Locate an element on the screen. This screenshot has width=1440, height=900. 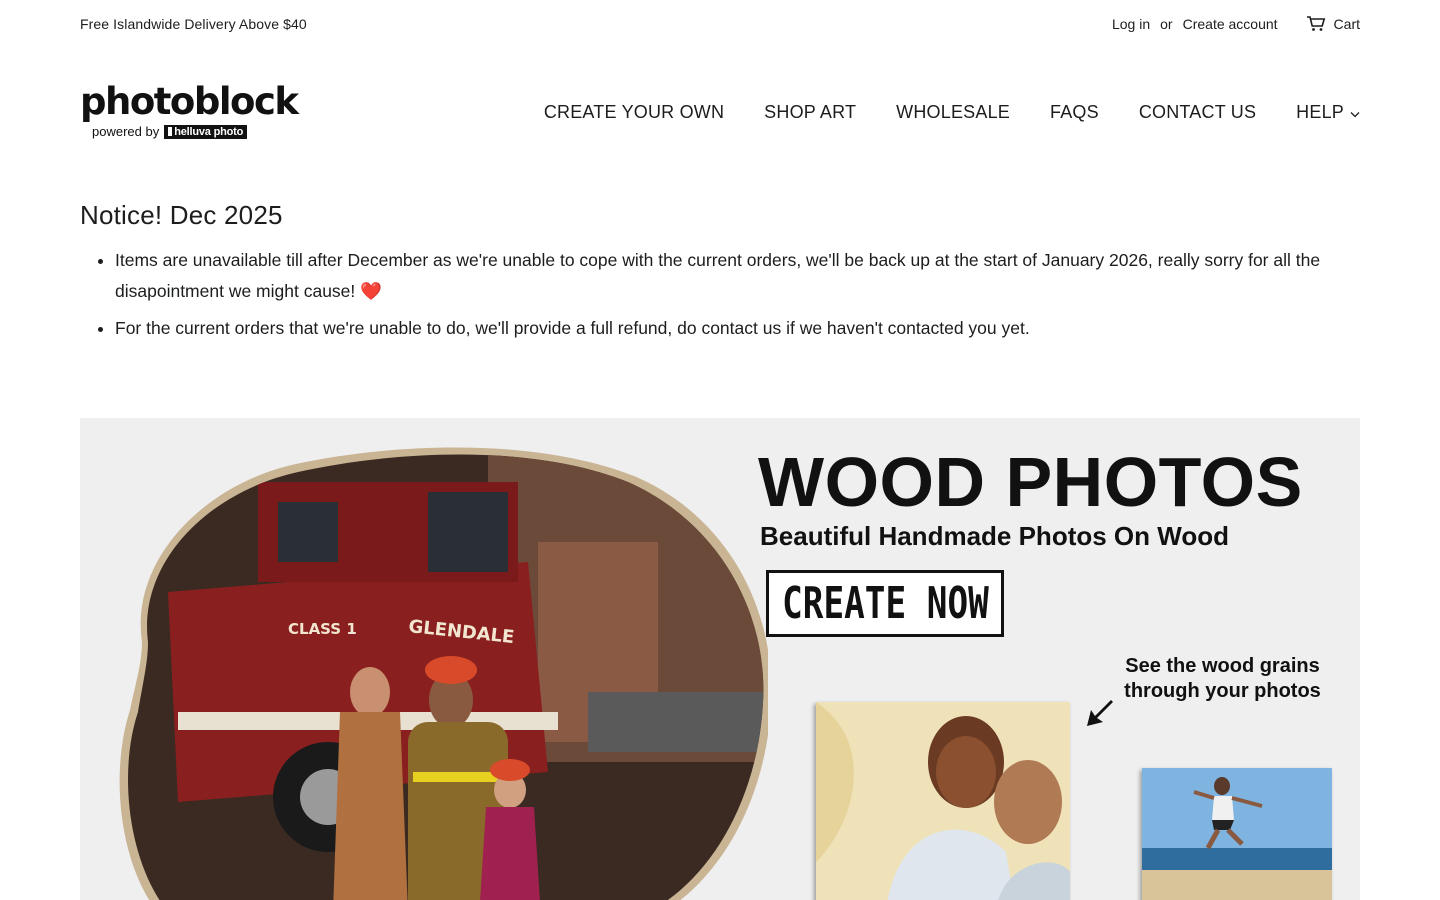
nav-help: HELP is located at coordinates (1328, 112).